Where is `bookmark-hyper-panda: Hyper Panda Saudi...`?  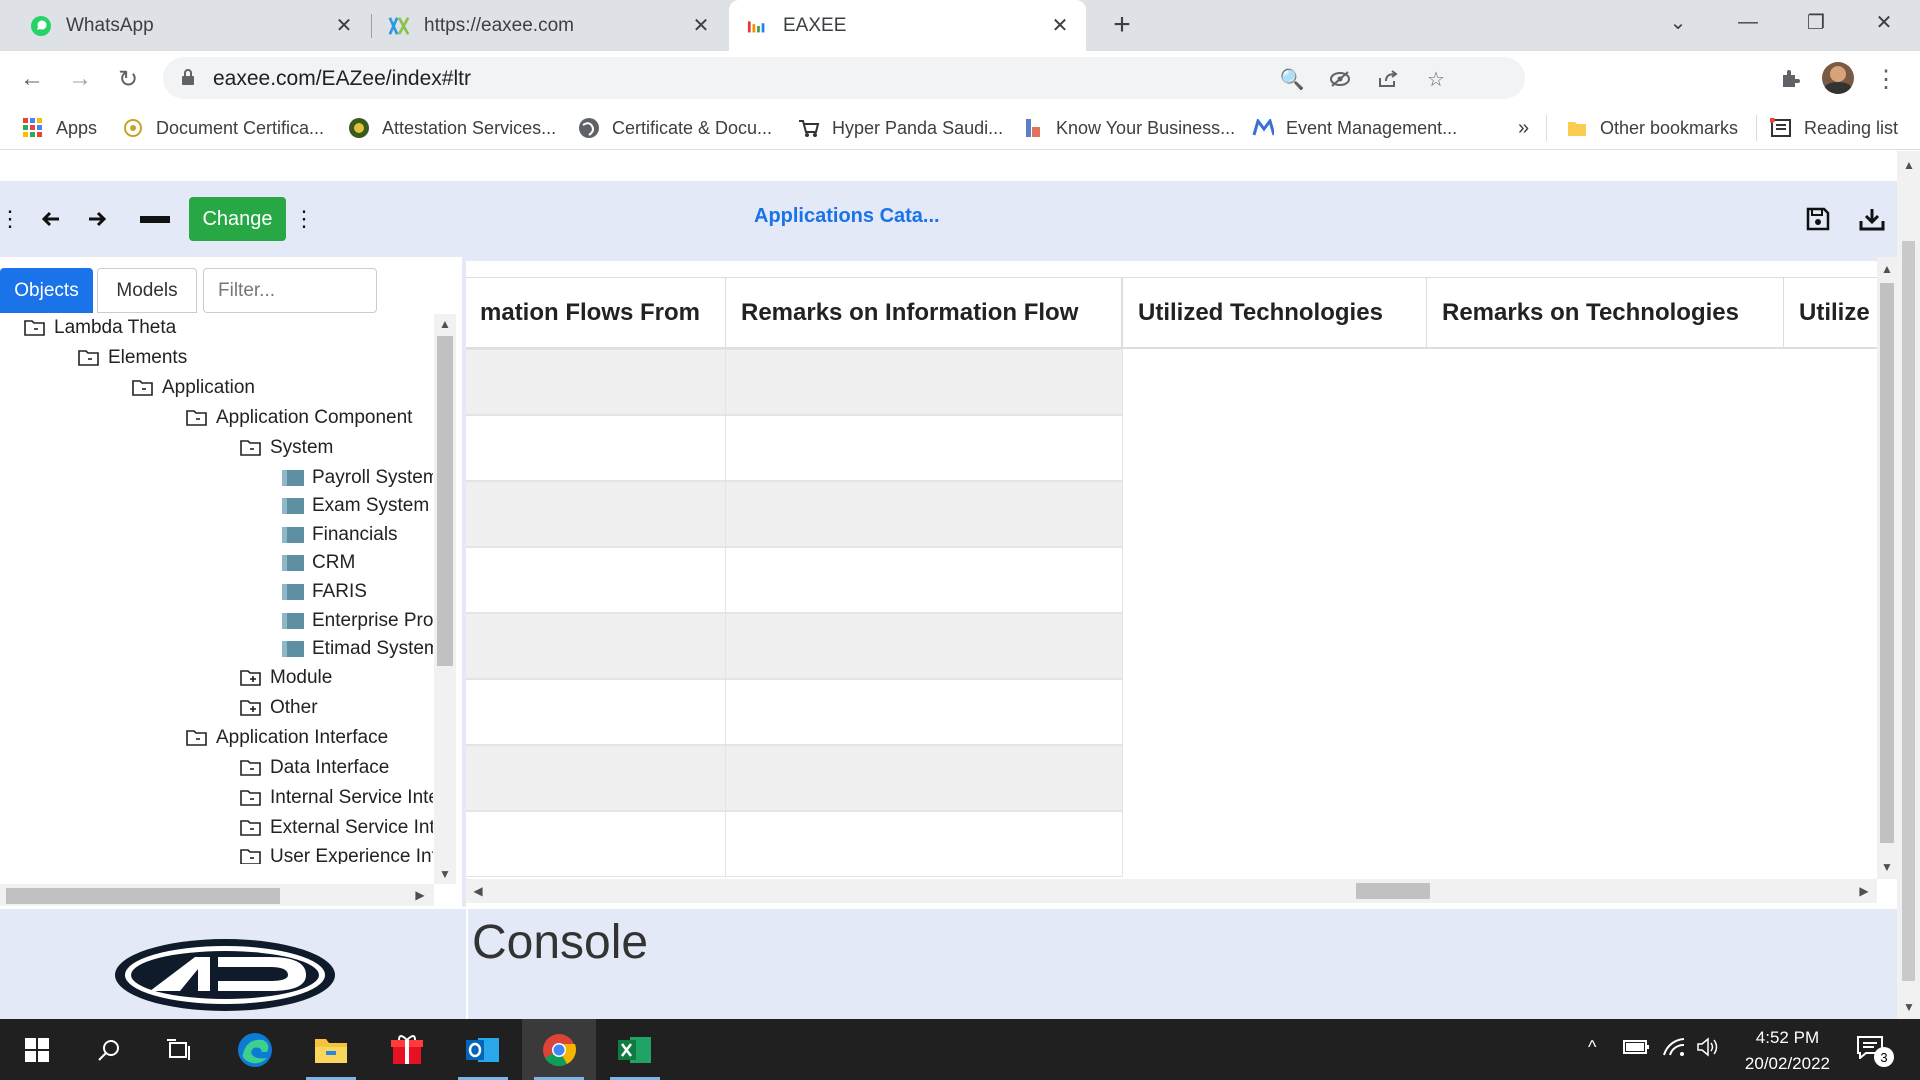 bookmark-hyper-panda: Hyper Panda Saudi... is located at coordinates (900, 128).